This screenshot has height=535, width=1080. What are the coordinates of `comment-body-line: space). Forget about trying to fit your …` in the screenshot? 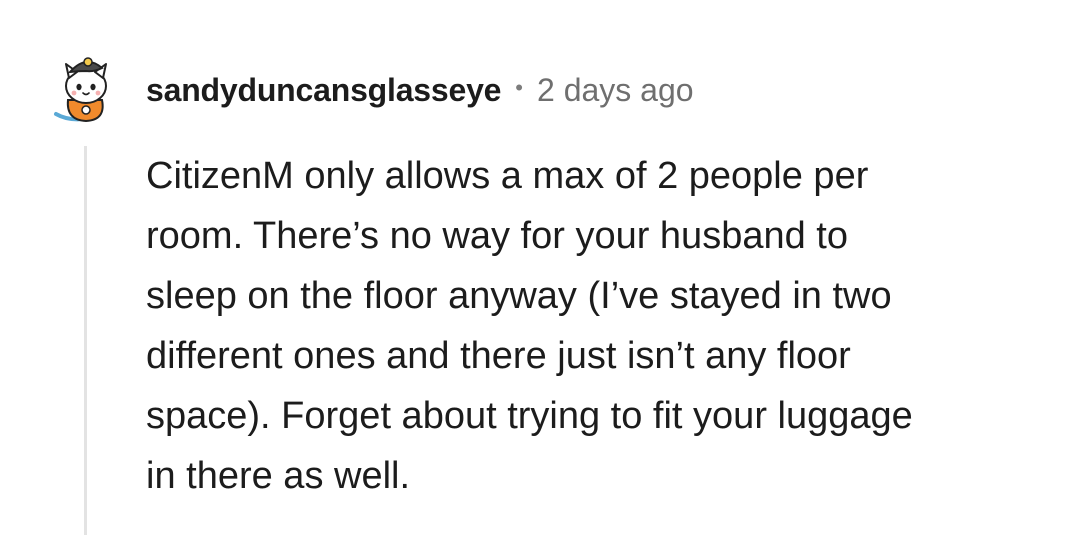 It's located at (529, 416).